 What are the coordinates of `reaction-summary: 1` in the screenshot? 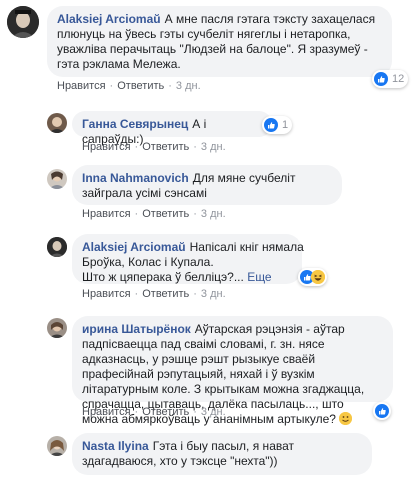 It's located at (277, 125).